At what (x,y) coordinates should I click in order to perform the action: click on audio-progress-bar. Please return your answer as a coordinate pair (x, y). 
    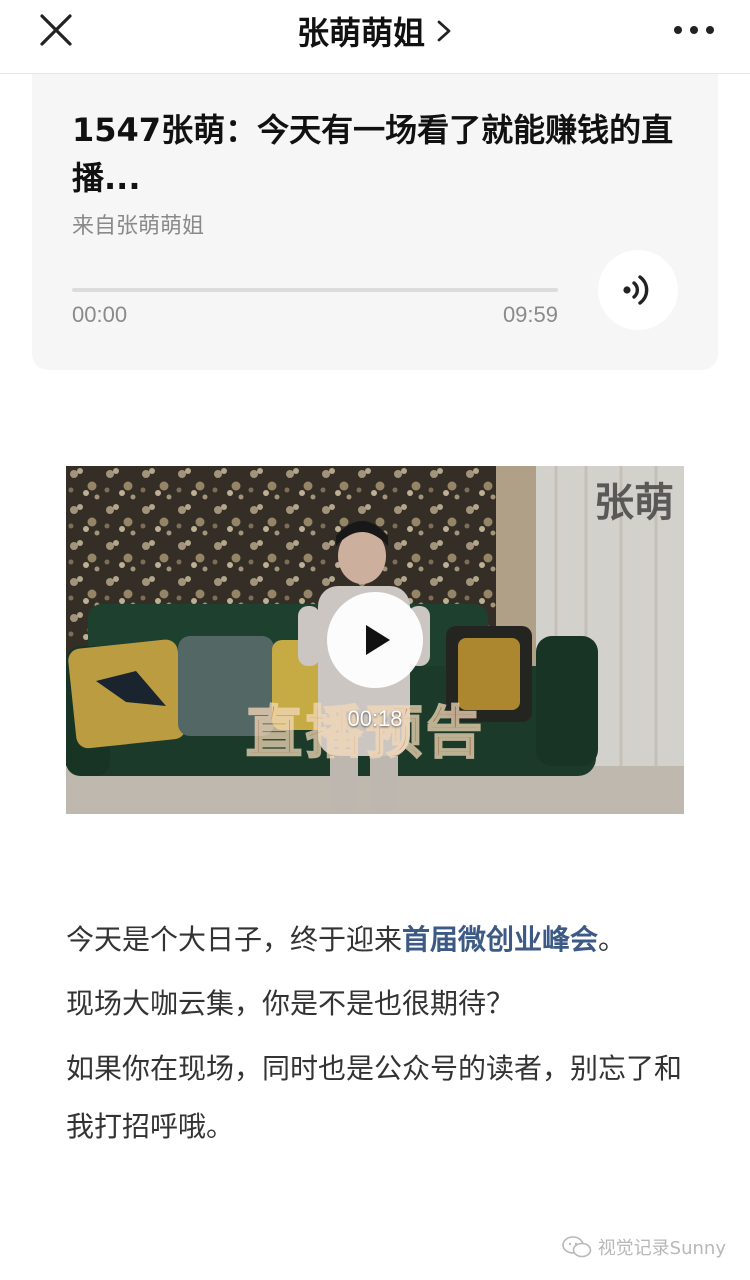
    Looking at the image, I should click on (315, 290).